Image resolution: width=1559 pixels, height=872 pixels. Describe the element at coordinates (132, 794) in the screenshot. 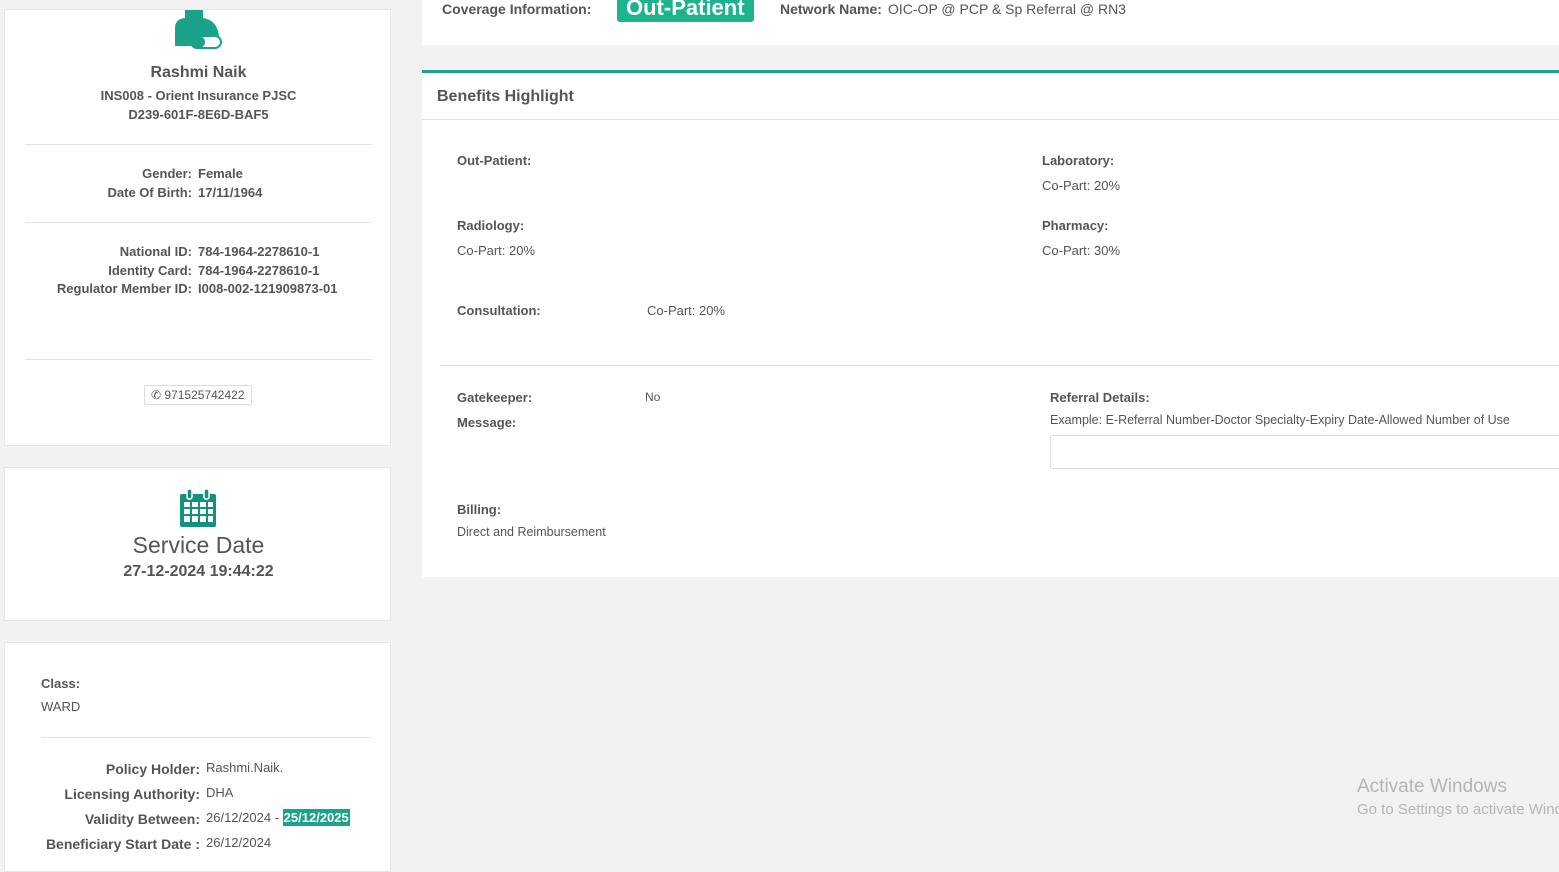

I see `authority-label: Licensing Authority:` at that location.